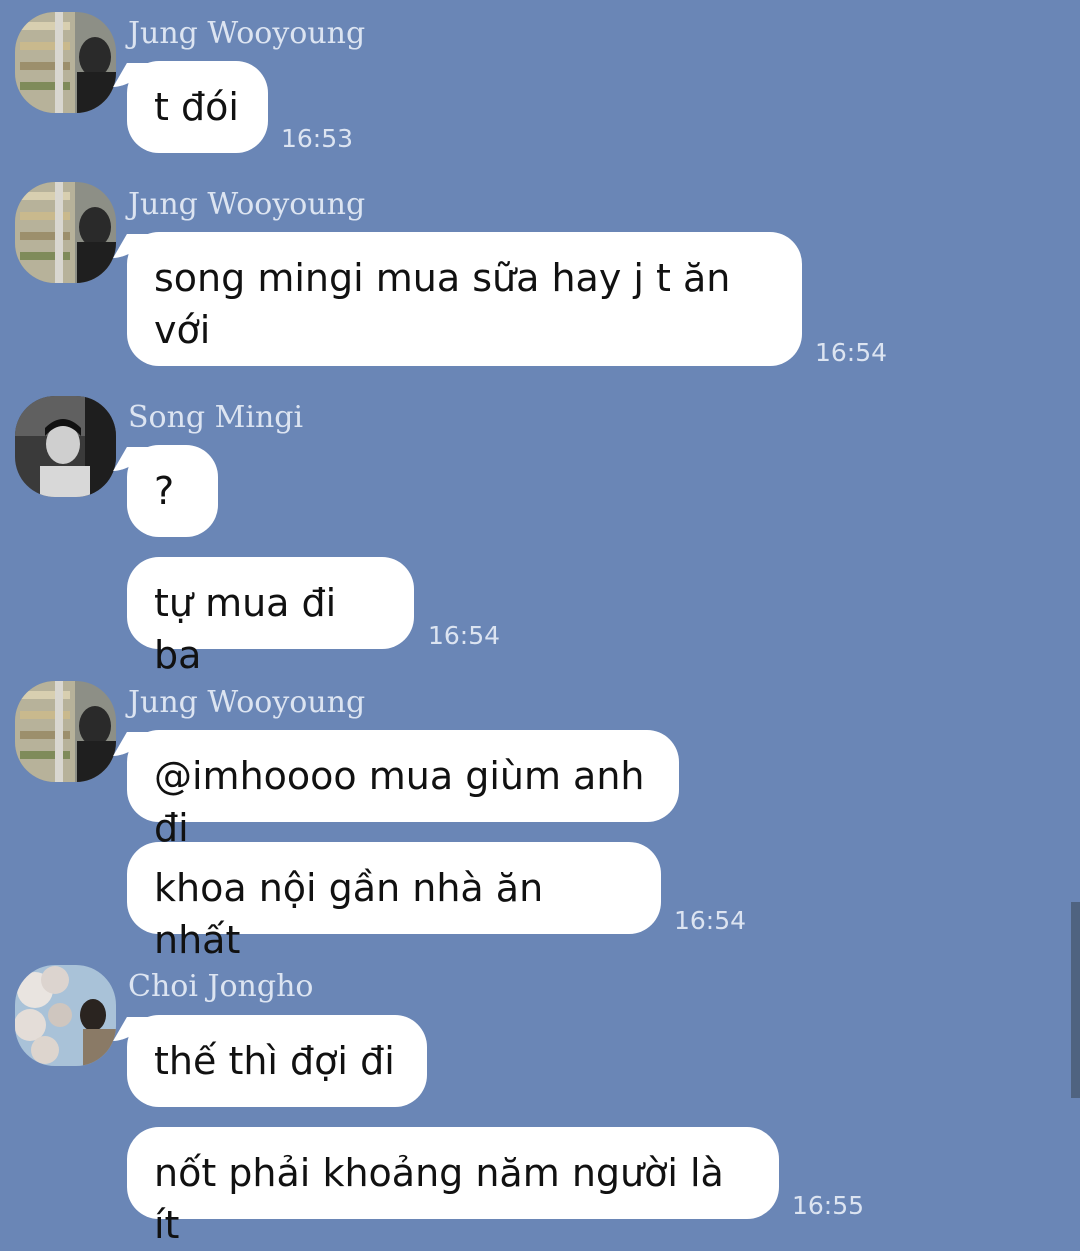  I want to click on message-bubble: nốt phải khoảng năm người là ít, so click(453, 1187).